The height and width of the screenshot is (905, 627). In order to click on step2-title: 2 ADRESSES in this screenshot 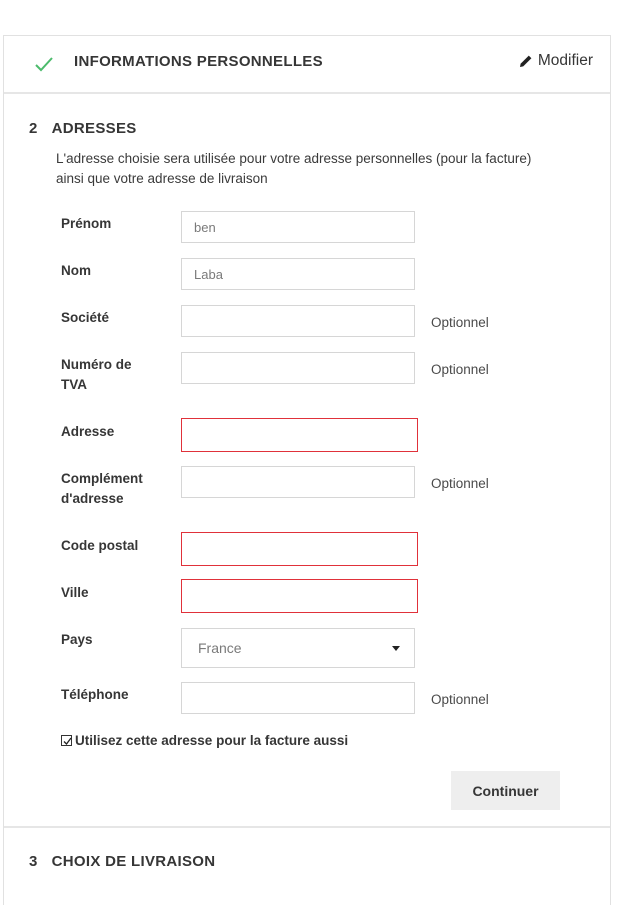, I will do `click(83, 128)`.